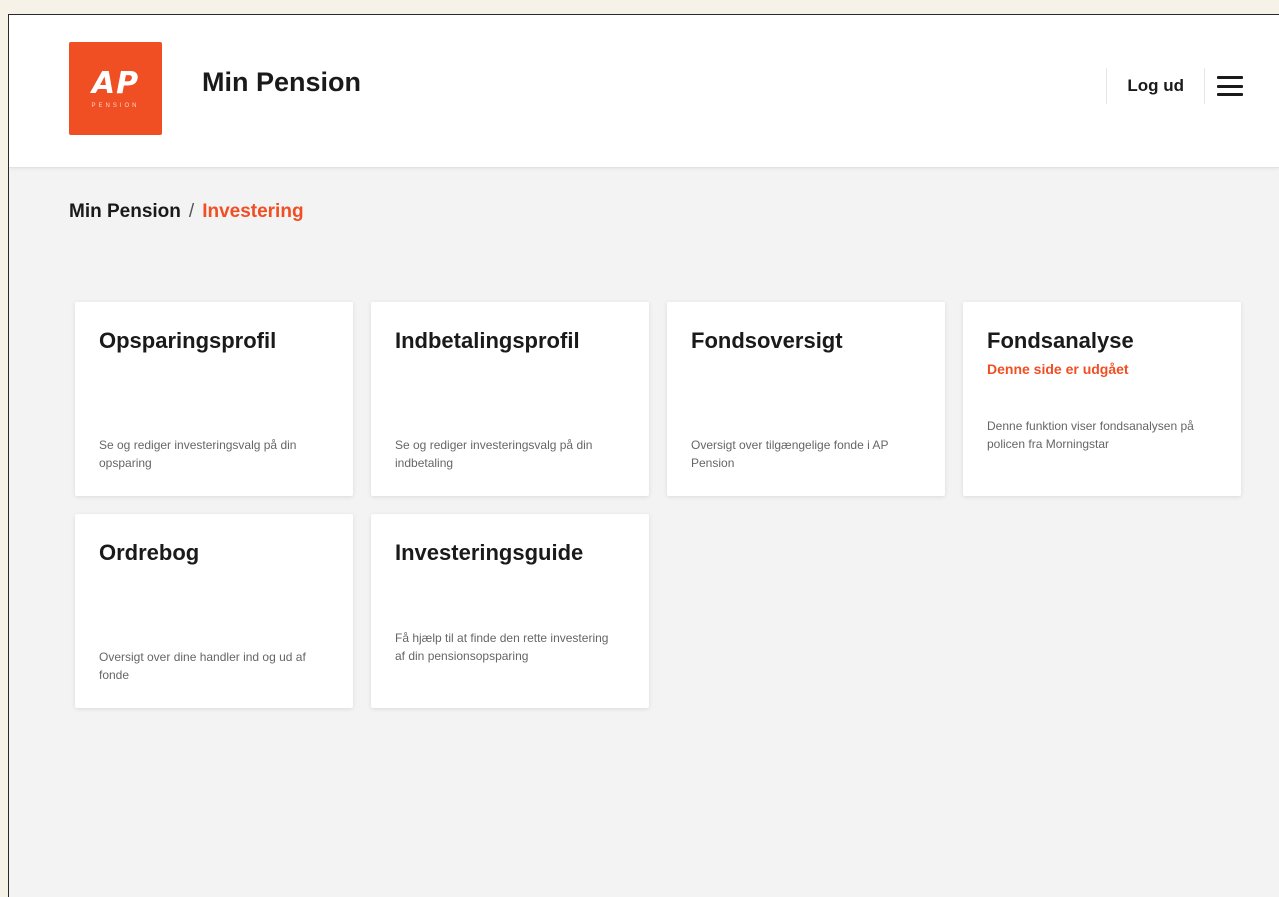 The height and width of the screenshot is (897, 1279). I want to click on header-actions: Log ud, so click(1174, 86).